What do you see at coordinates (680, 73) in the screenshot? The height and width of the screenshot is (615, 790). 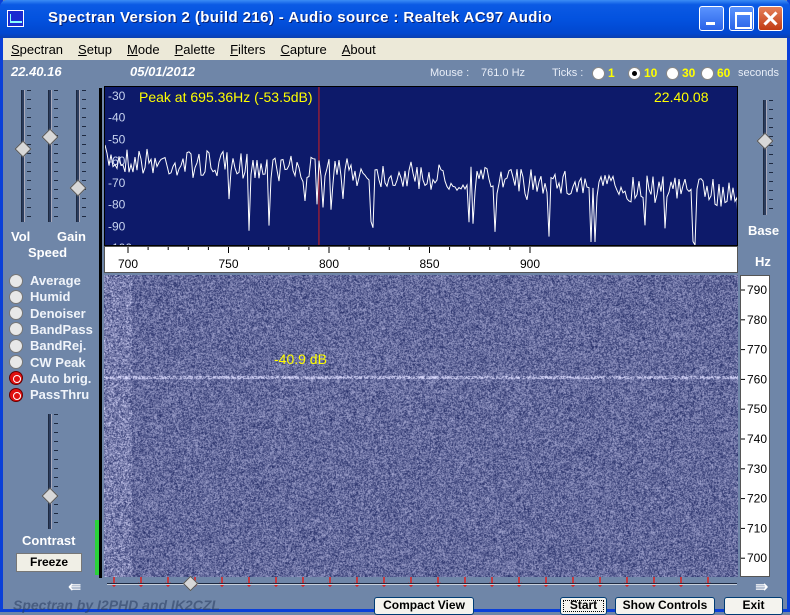 I see `tick-option-30: 30` at bounding box center [680, 73].